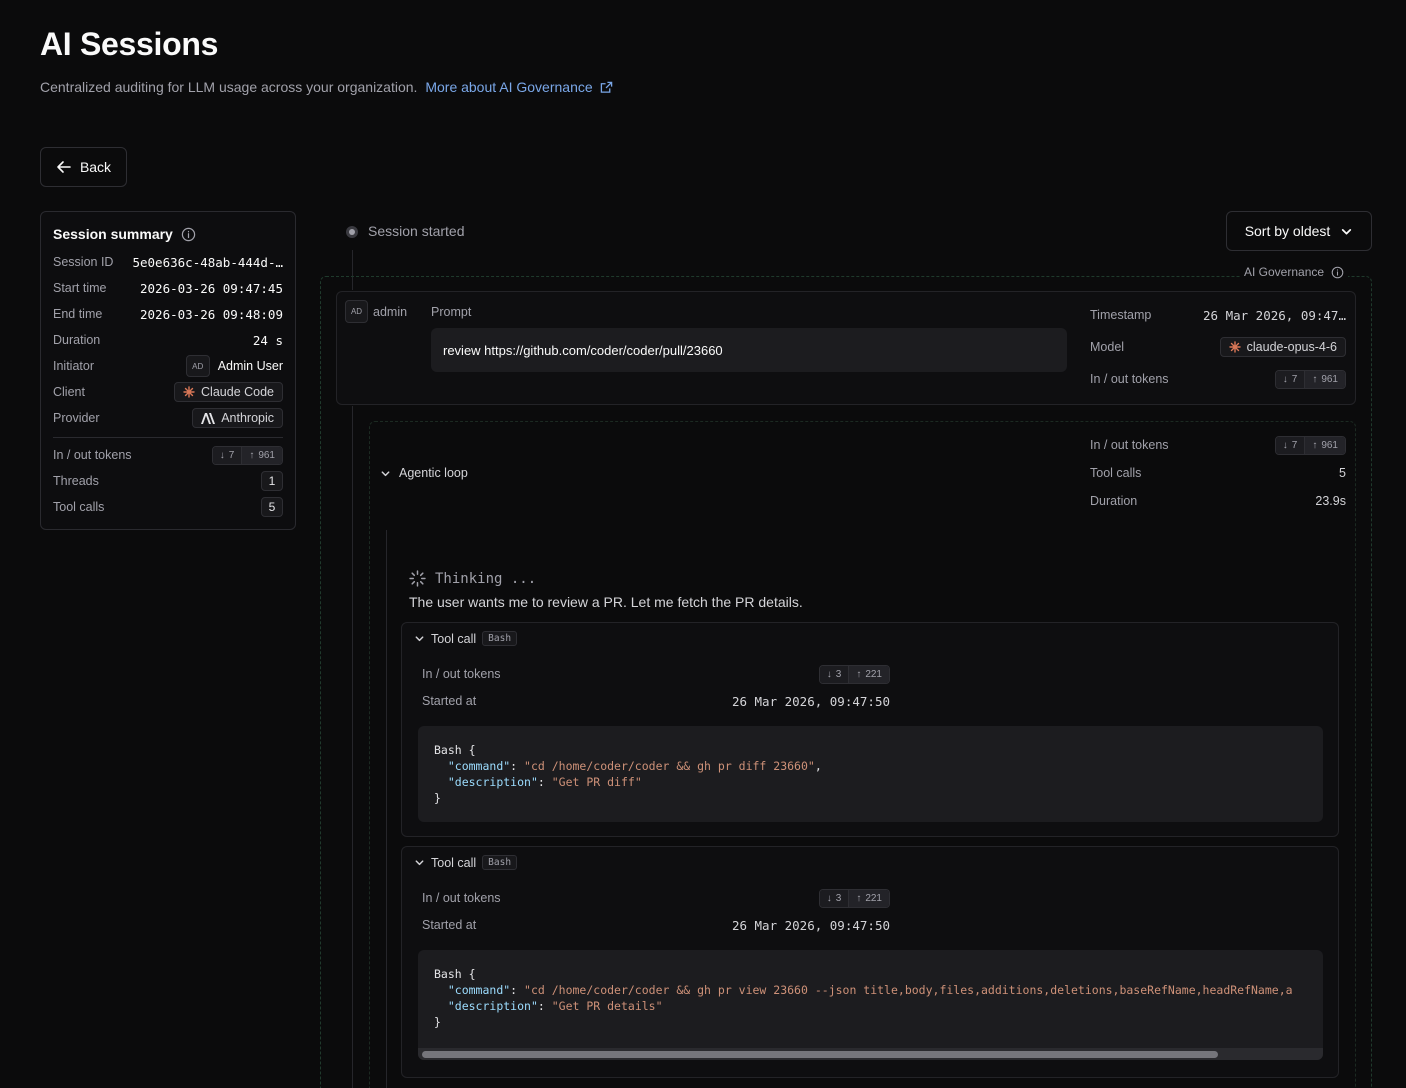  What do you see at coordinates (69, 392) in the screenshot?
I see `summary-label: Client` at bounding box center [69, 392].